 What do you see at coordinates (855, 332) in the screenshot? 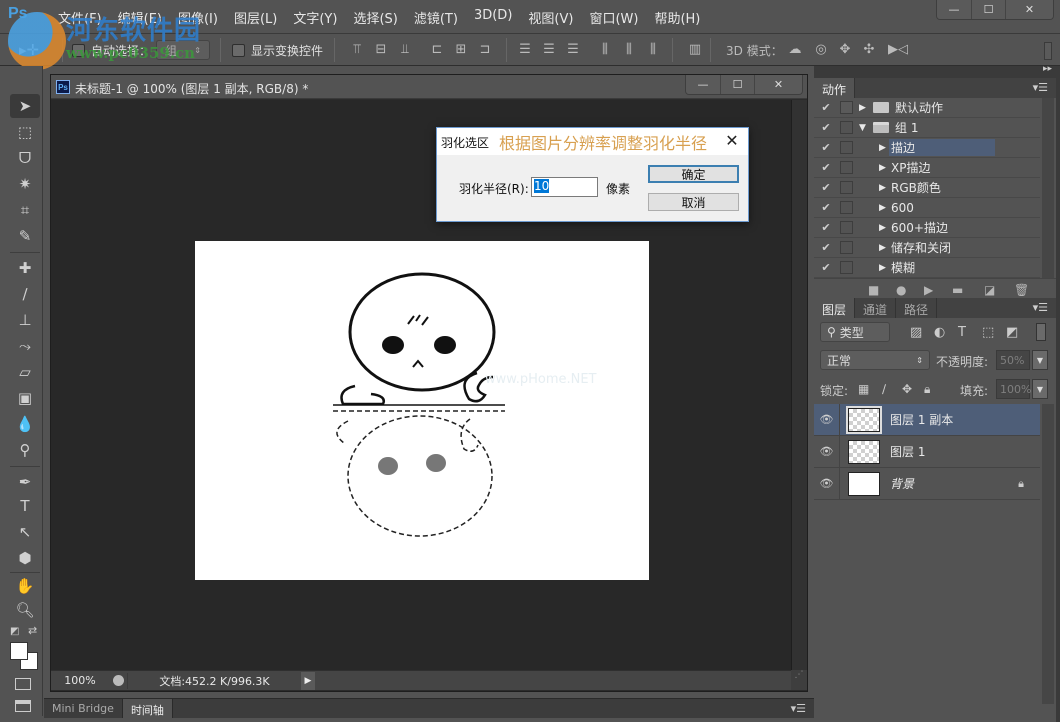
I see `layer-filter-dropdown: ⚲ 类型` at bounding box center [855, 332].